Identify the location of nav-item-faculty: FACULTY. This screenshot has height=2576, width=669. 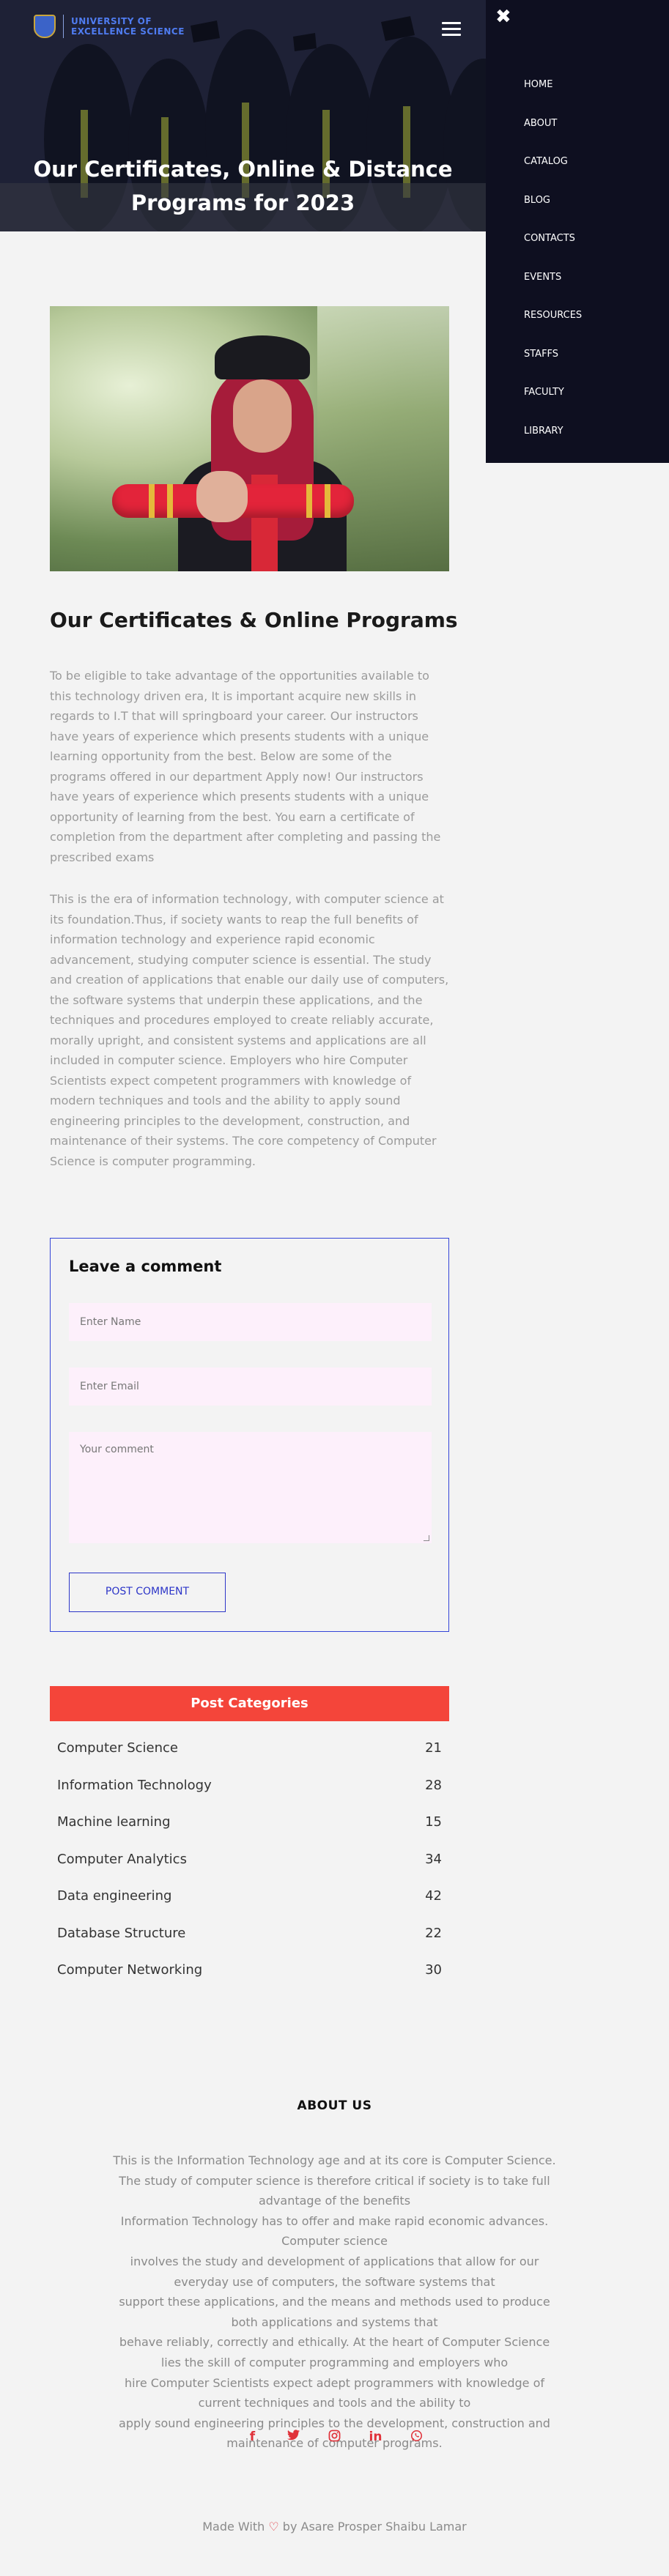
(553, 402).